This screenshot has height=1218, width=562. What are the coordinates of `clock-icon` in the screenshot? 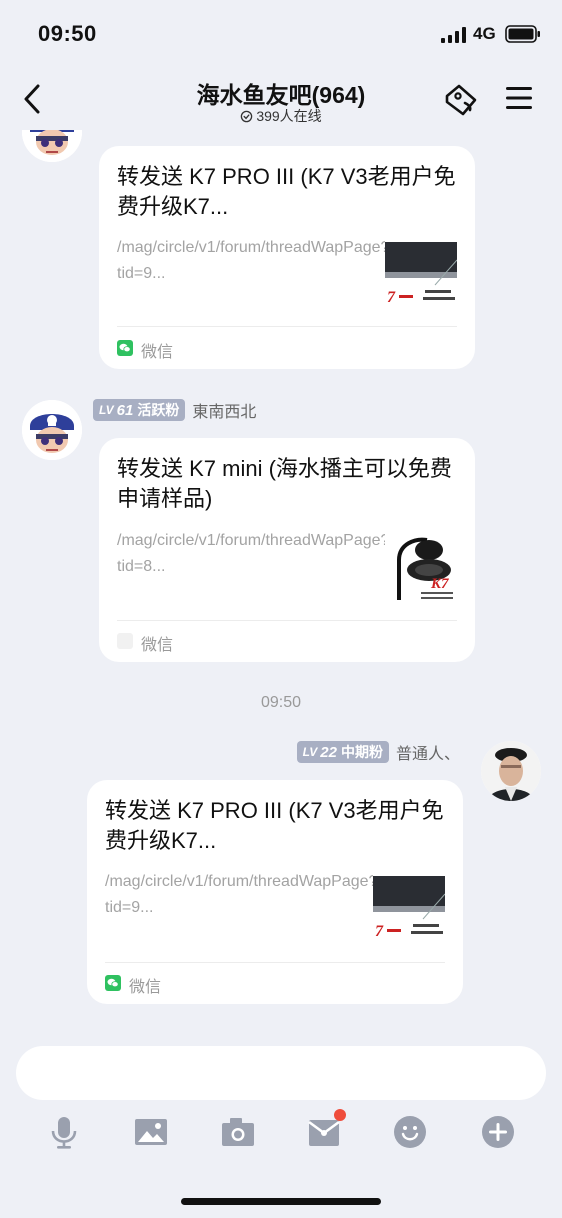 It's located at (246, 118).